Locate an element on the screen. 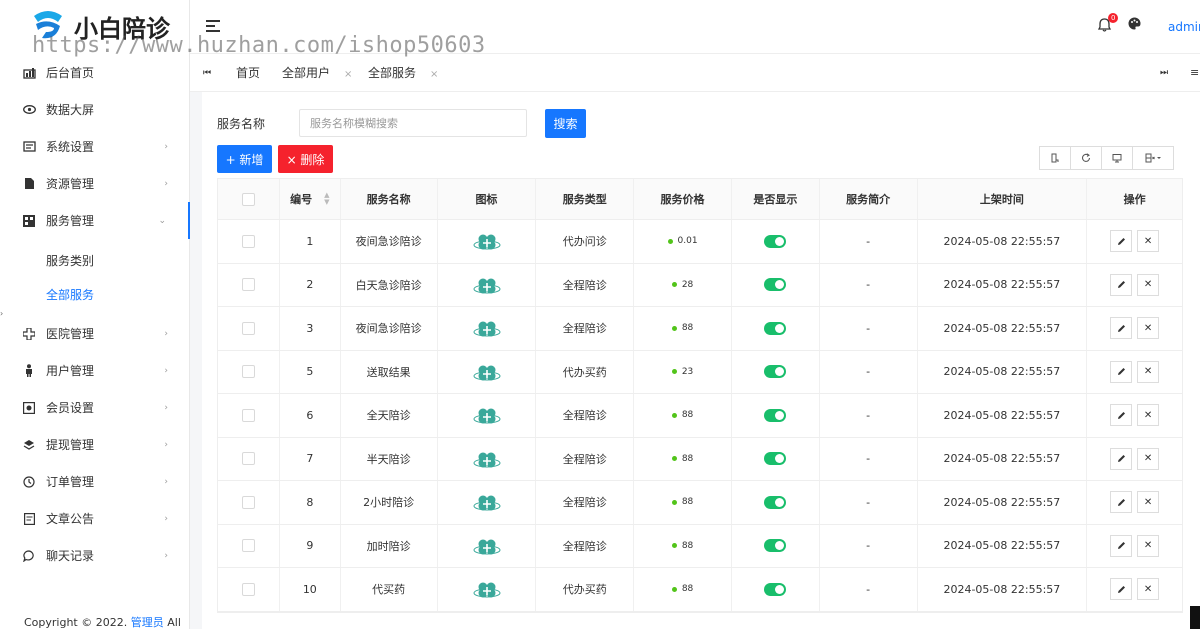  sidebar-item-label: 医院管理 is located at coordinates (70, 334).